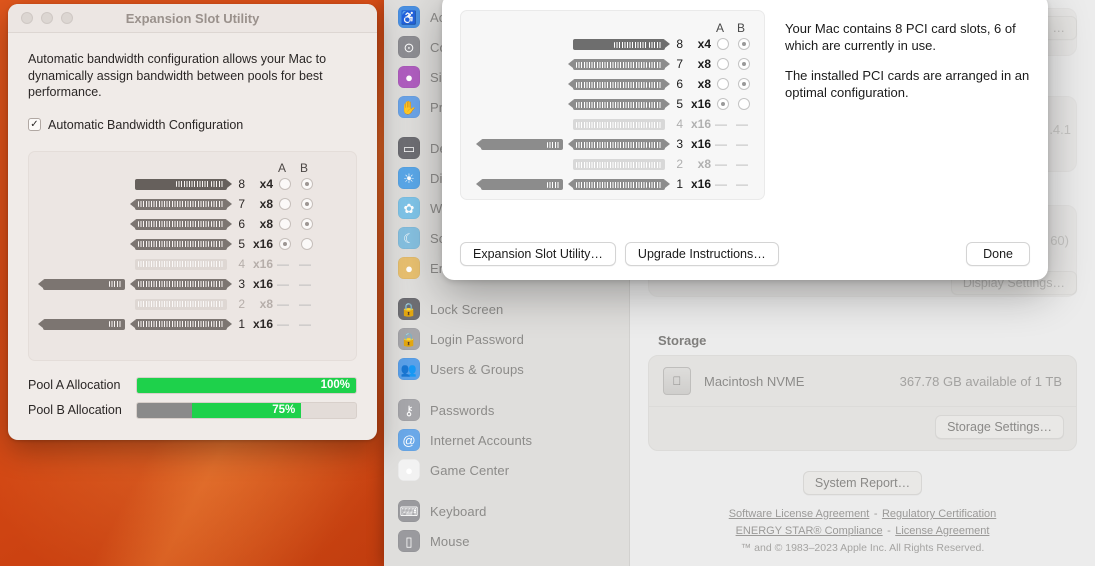  I want to click on game-center-icon: ●, so click(409, 470).